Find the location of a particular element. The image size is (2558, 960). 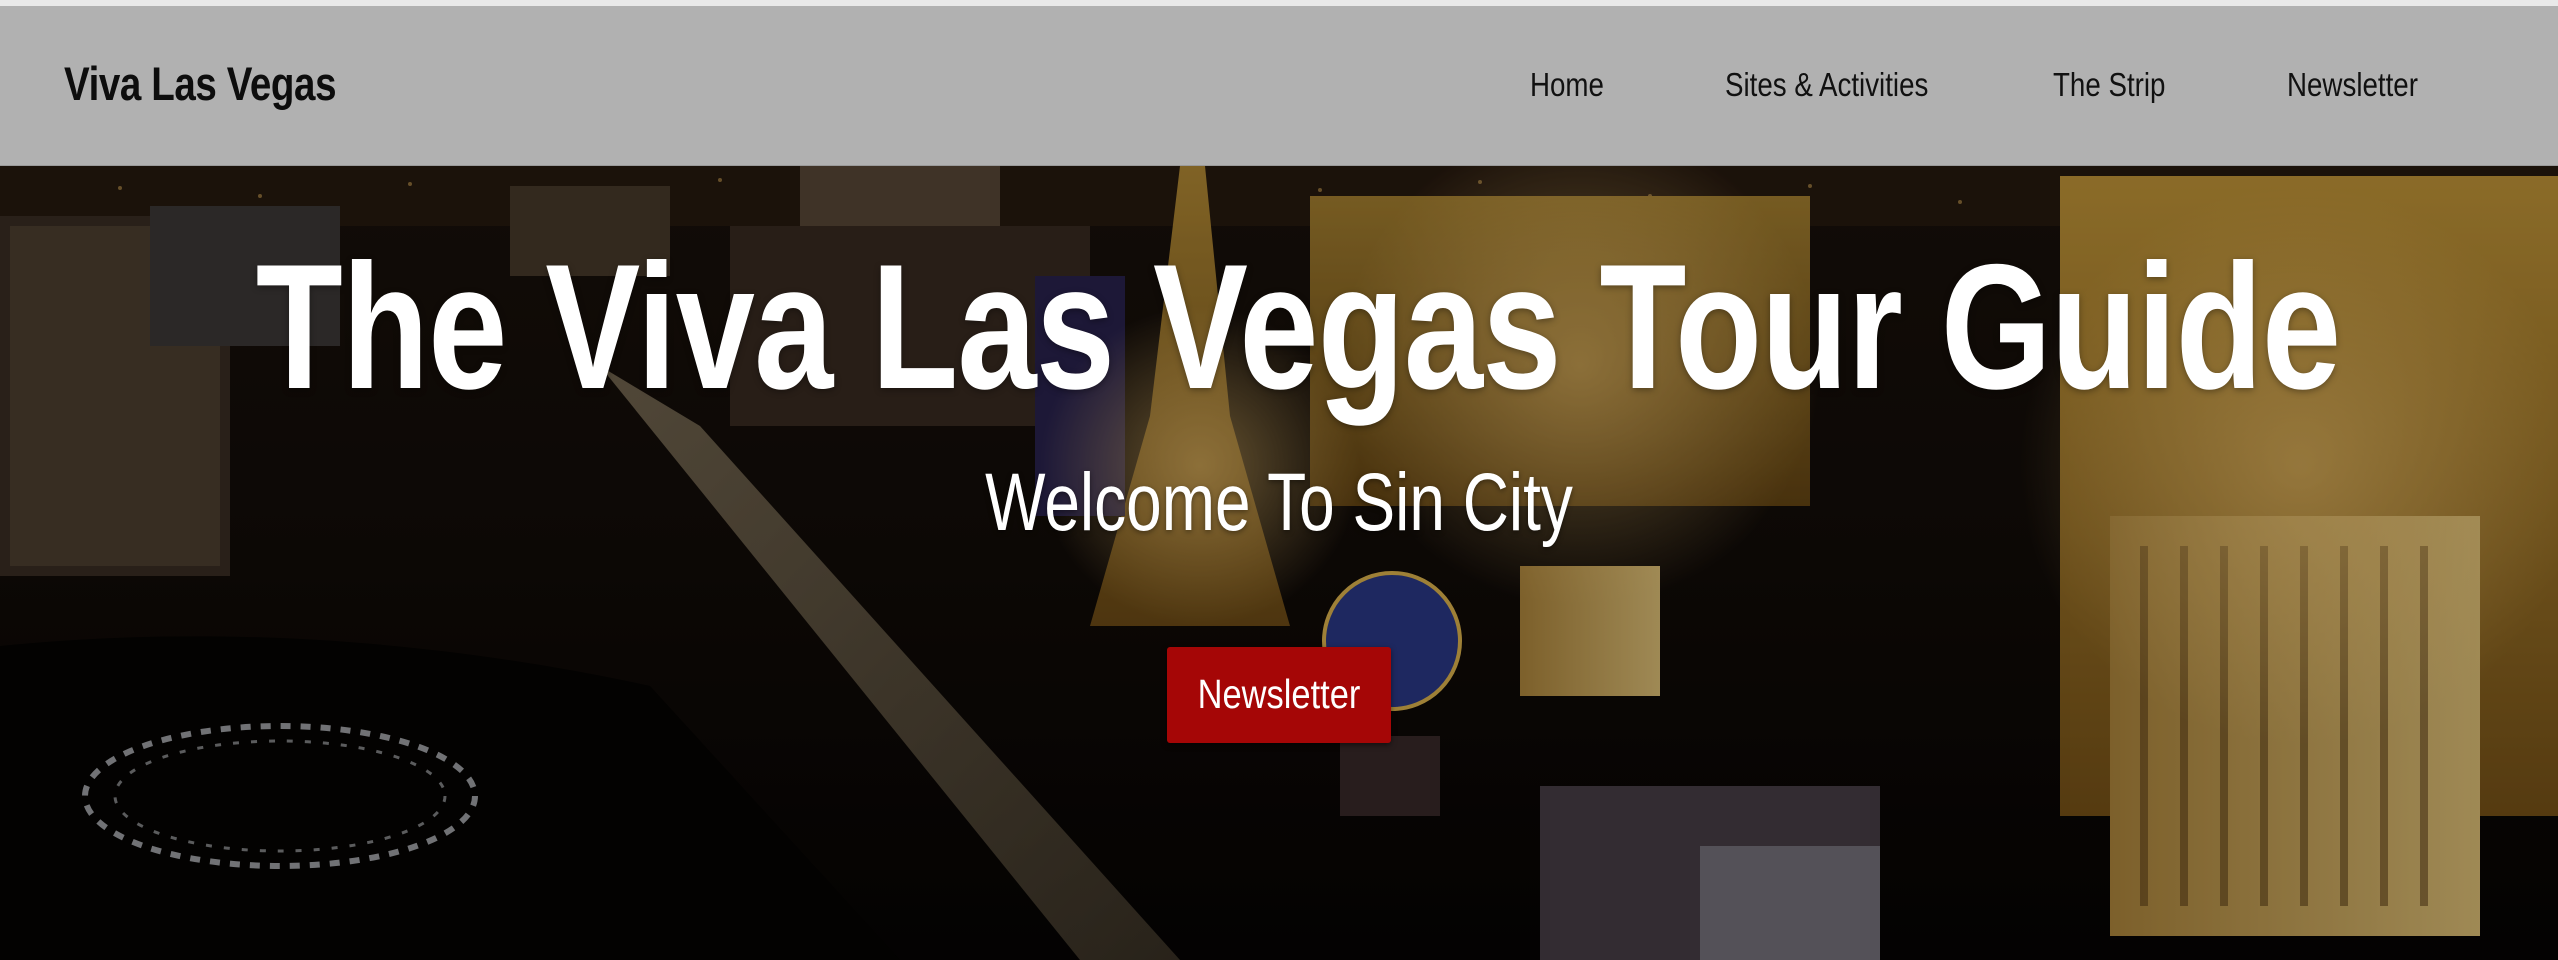

newsletter-button-label: Newsletter is located at coordinates (1279, 694).